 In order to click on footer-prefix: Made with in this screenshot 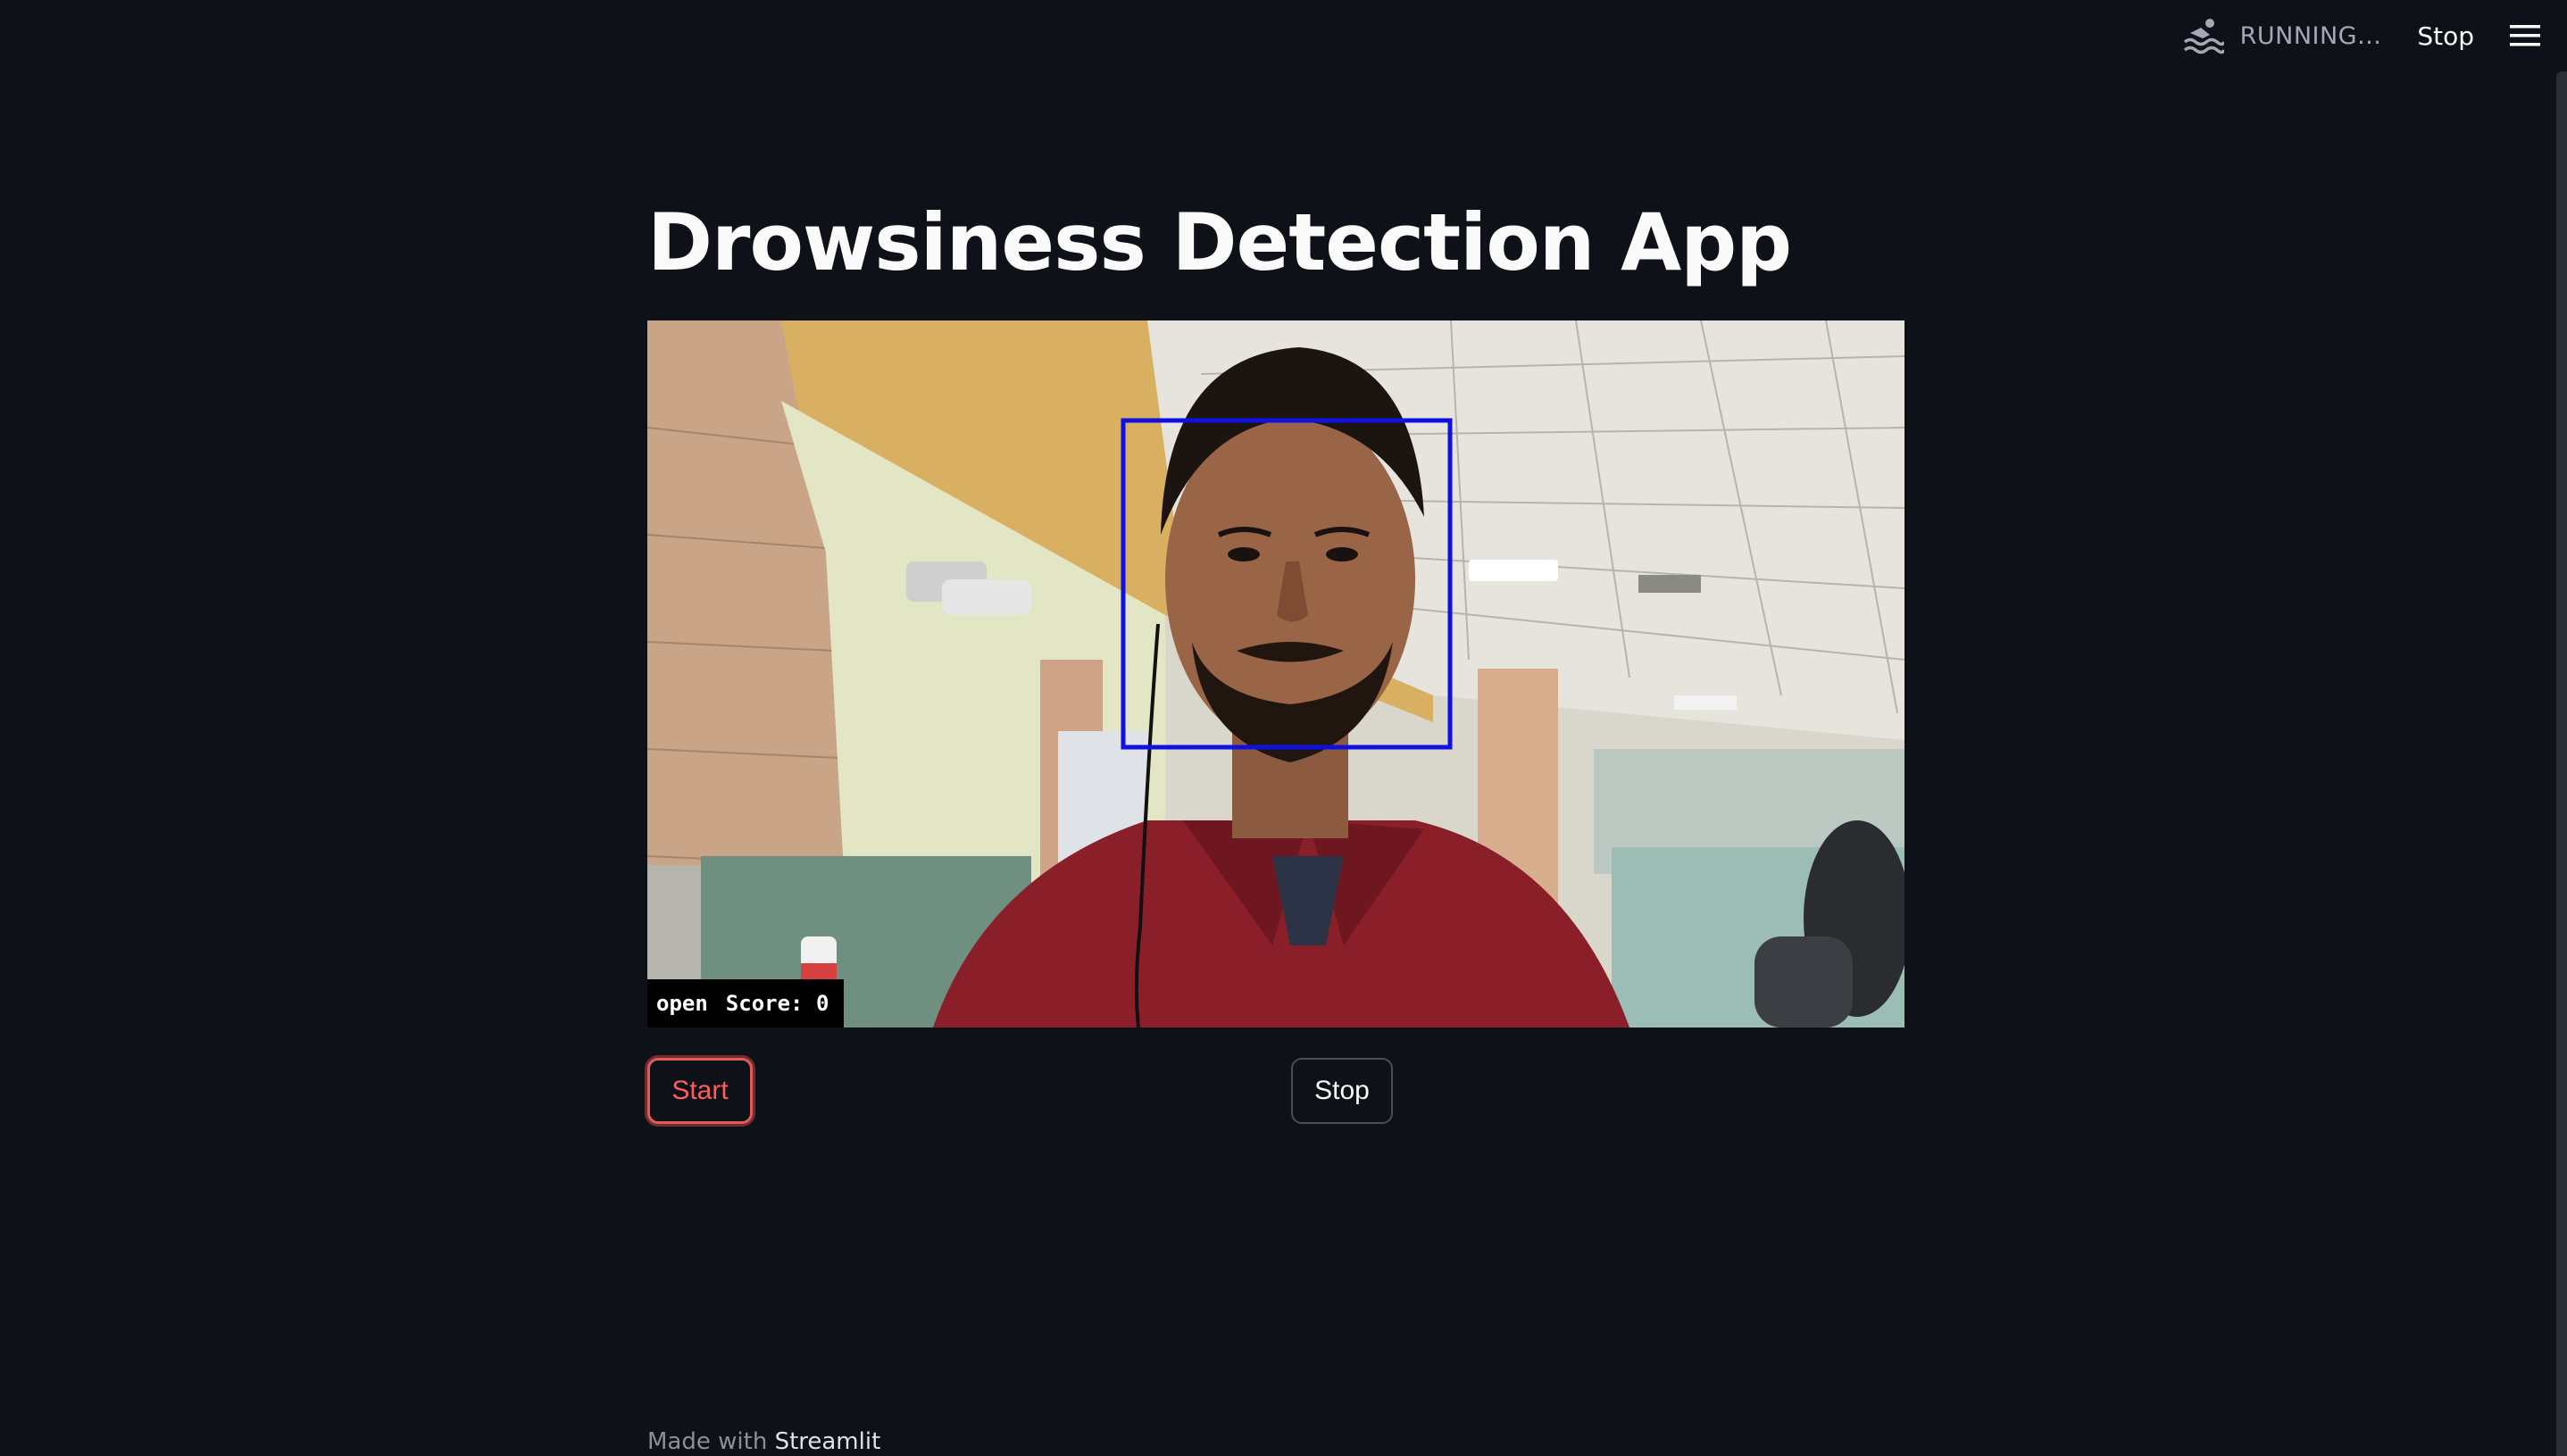, I will do `click(707, 1442)`.